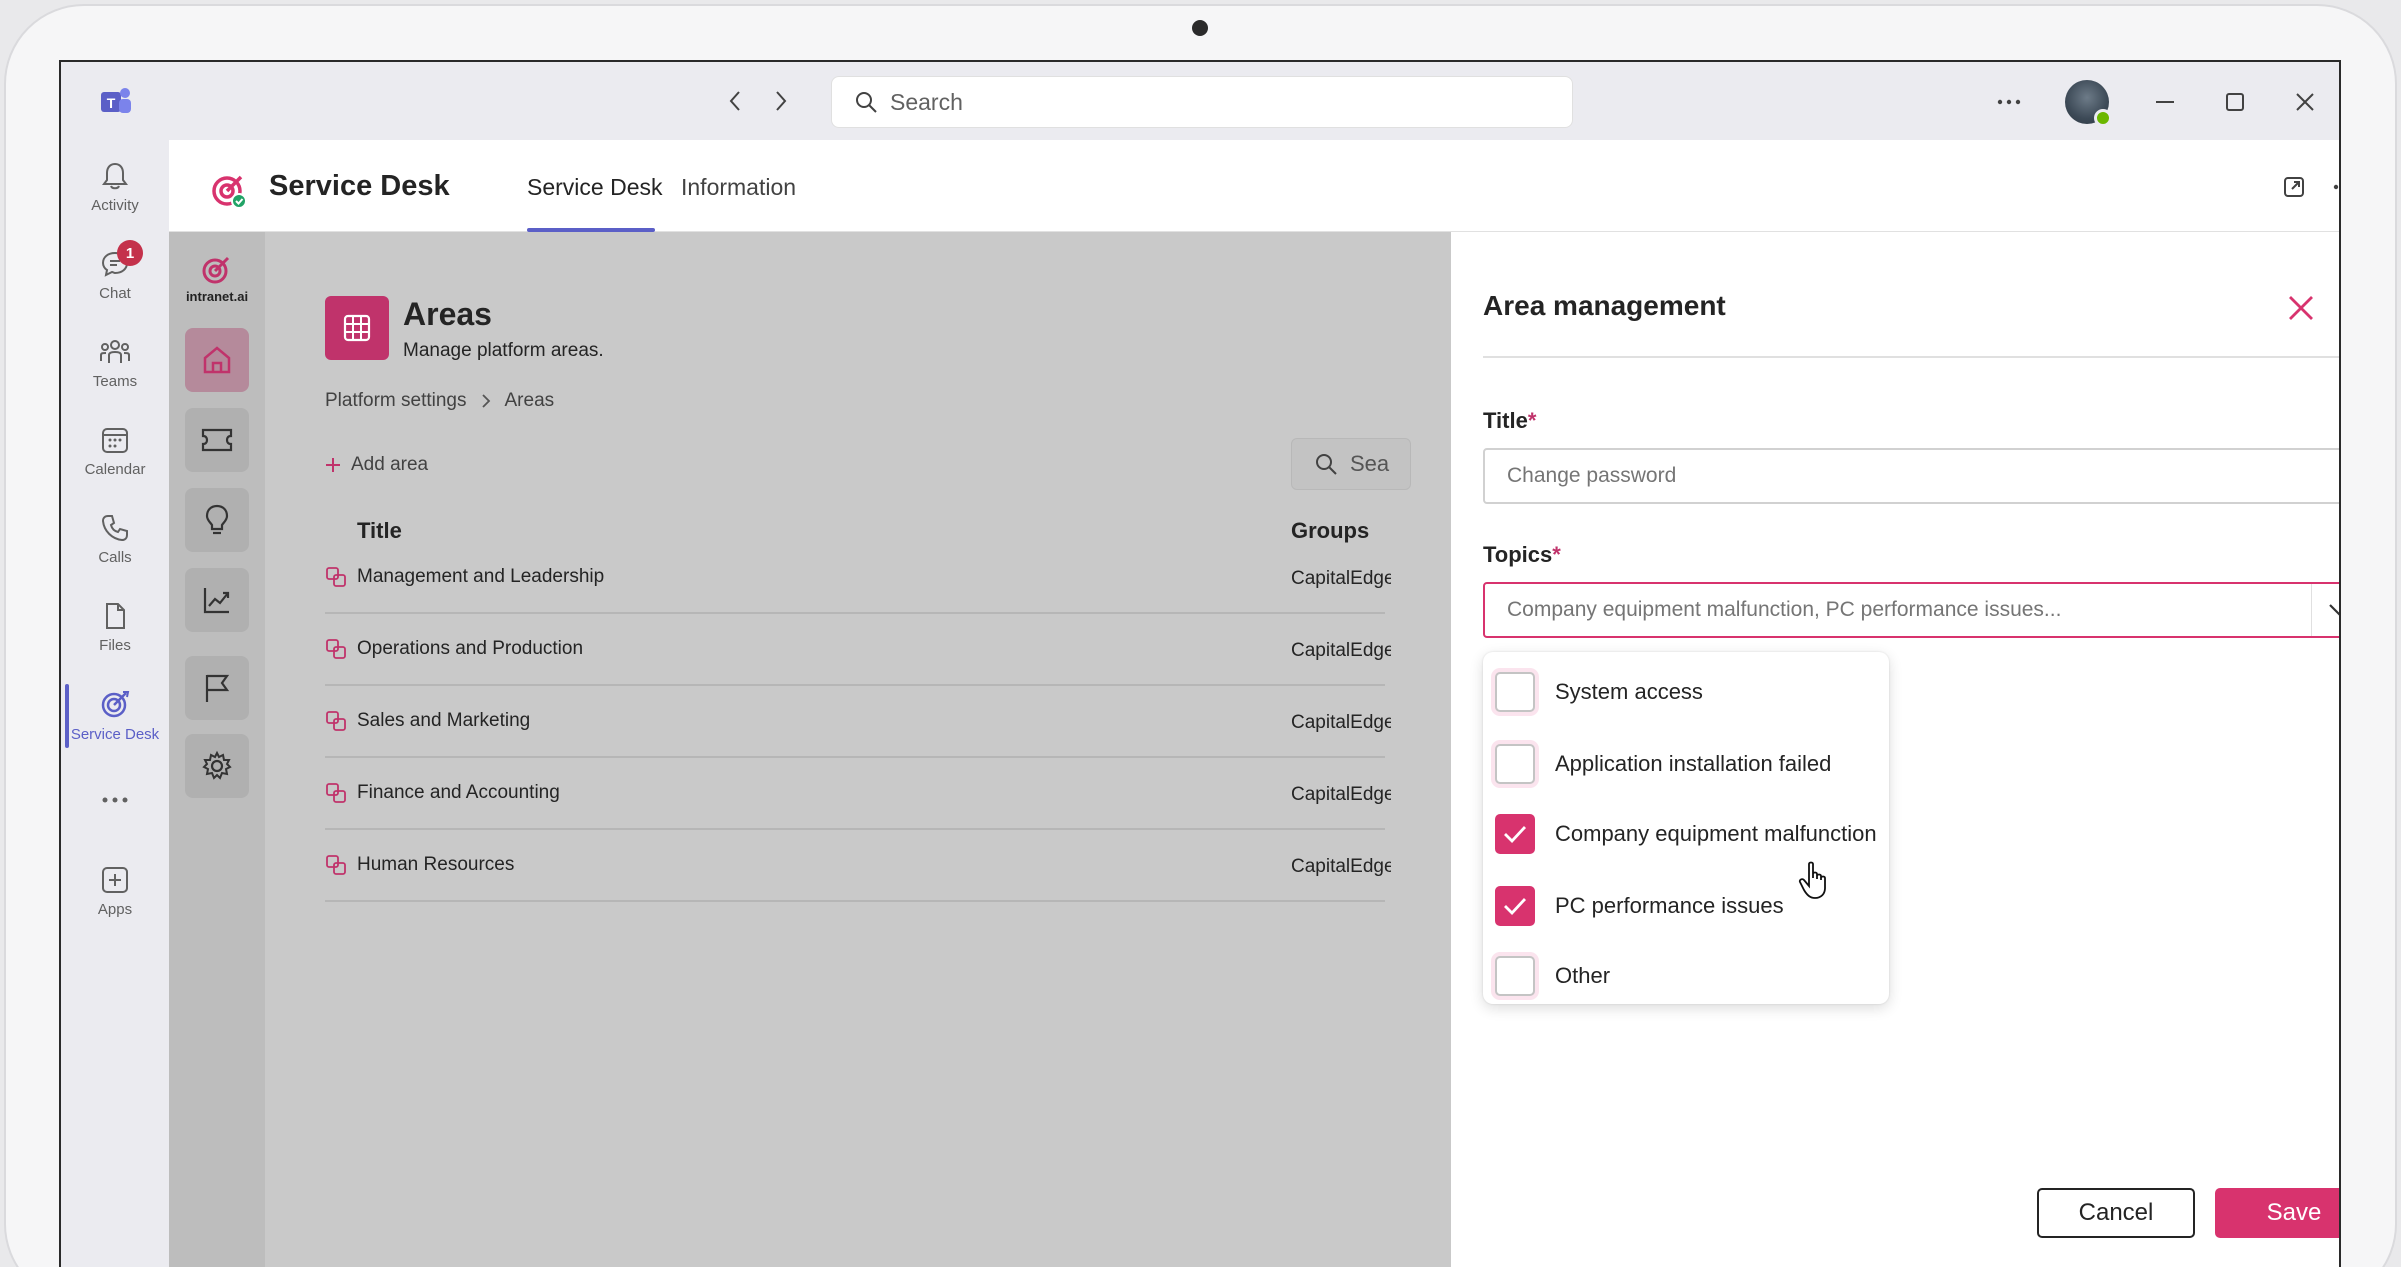  Describe the element at coordinates (1639, 906) in the screenshot. I see `topic-option-pc-performance-issues: PC performance issues` at that location.